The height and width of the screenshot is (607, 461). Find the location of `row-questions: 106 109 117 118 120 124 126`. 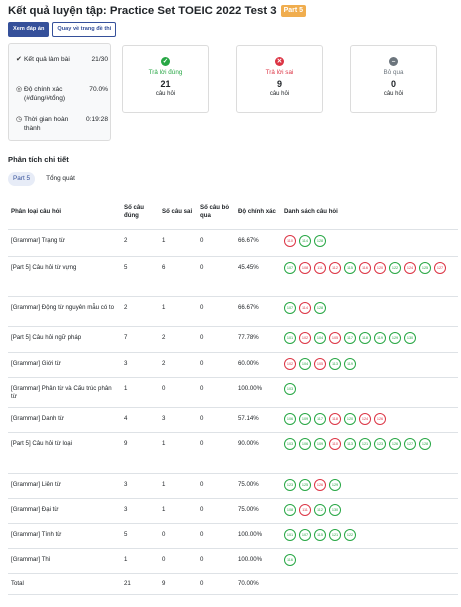

row-questions: 106 109 117 118 120 124 126 is located at coordinates (369, 420).